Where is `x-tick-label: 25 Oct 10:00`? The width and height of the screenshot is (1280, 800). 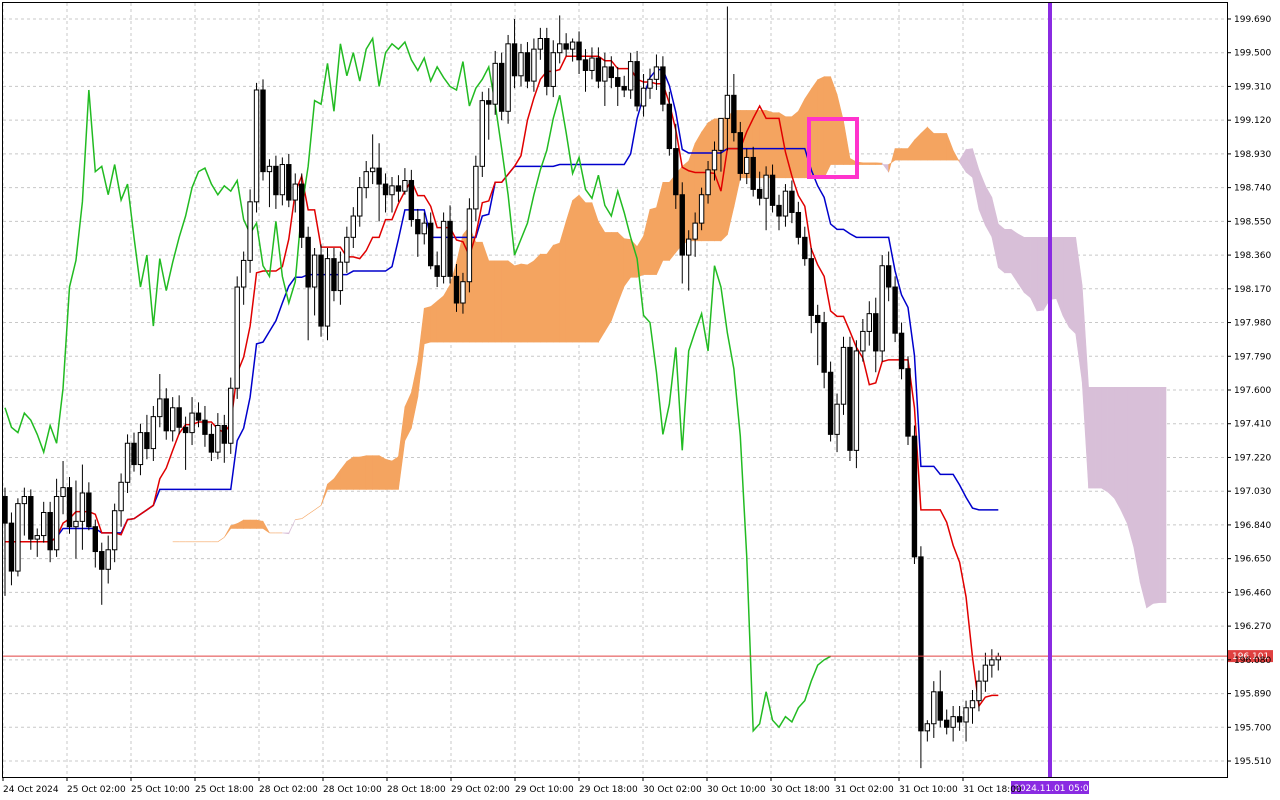 x-tick-label: 25 Oct 10:00 is located at coordinates (160, 790).